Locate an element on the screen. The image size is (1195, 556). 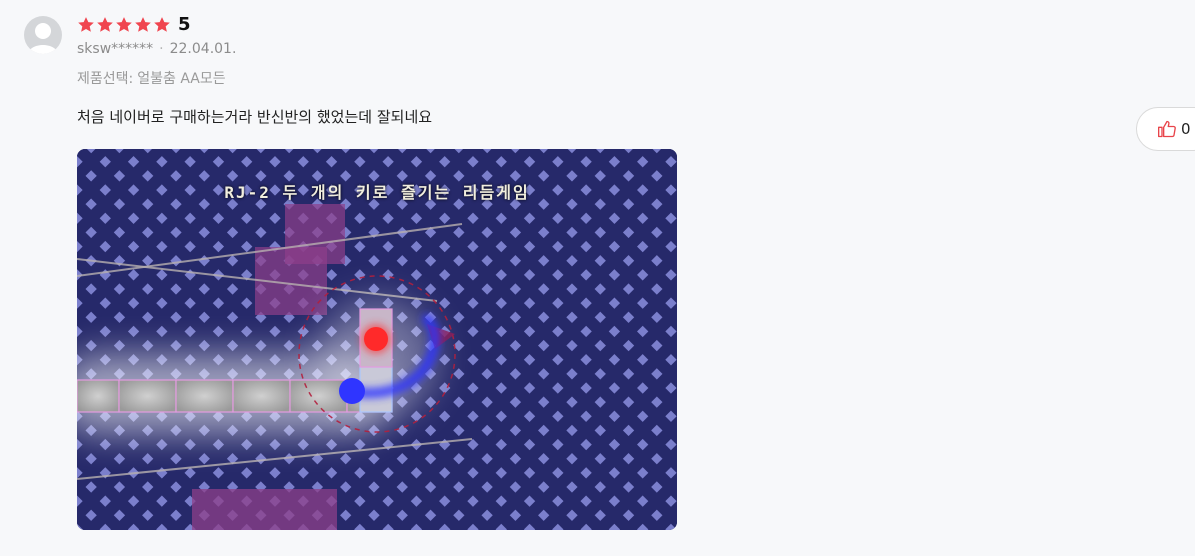
rating-score: 5 is located at coordinates (184, 24).